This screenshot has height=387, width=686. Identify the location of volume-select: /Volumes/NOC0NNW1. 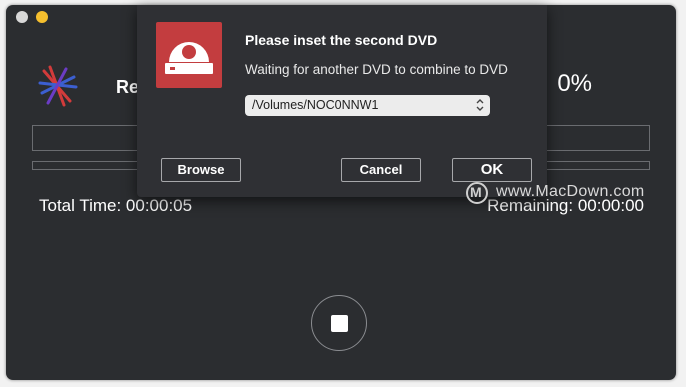
(367, 105).